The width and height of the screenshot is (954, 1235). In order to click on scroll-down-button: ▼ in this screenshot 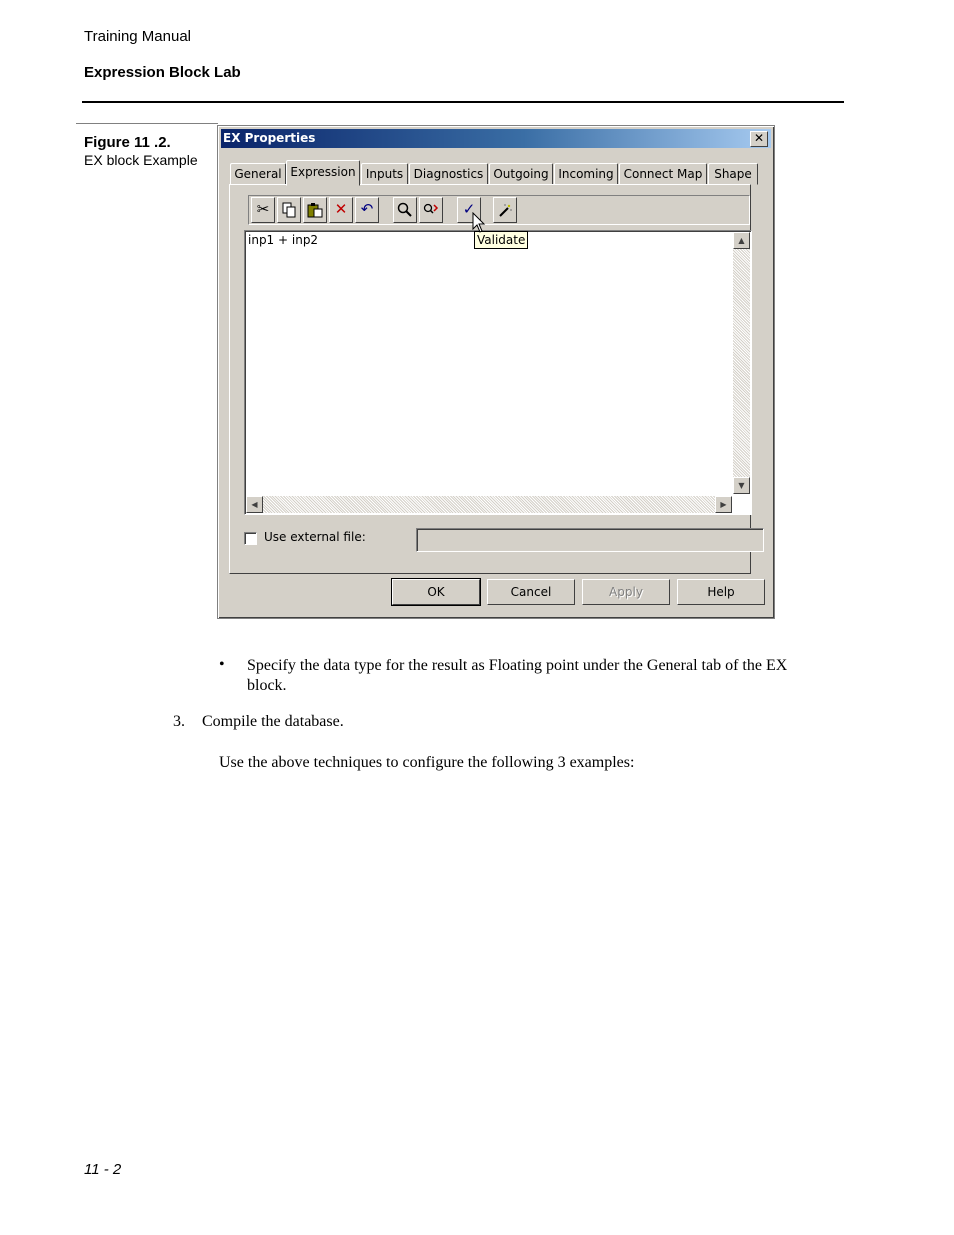, I will do `click(741, 485)`.